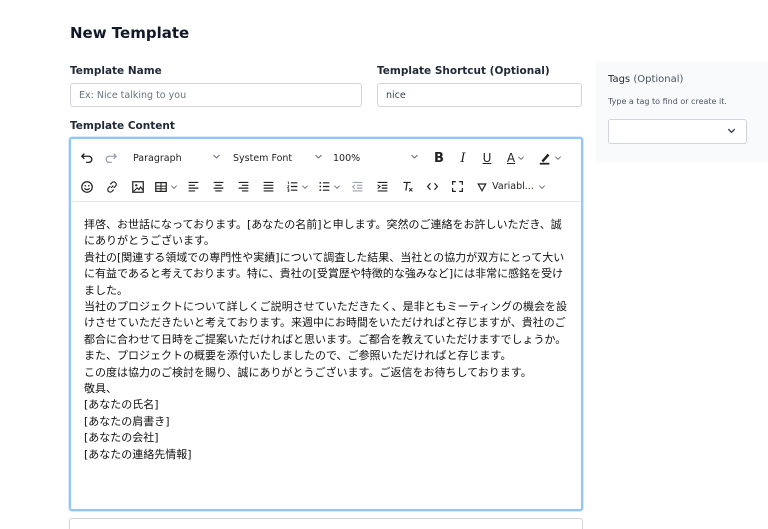 This screenshot has width=768, height=529. Describe the element at coordinates (166, 187) in the screenshot. I see `table-icon` at that location.